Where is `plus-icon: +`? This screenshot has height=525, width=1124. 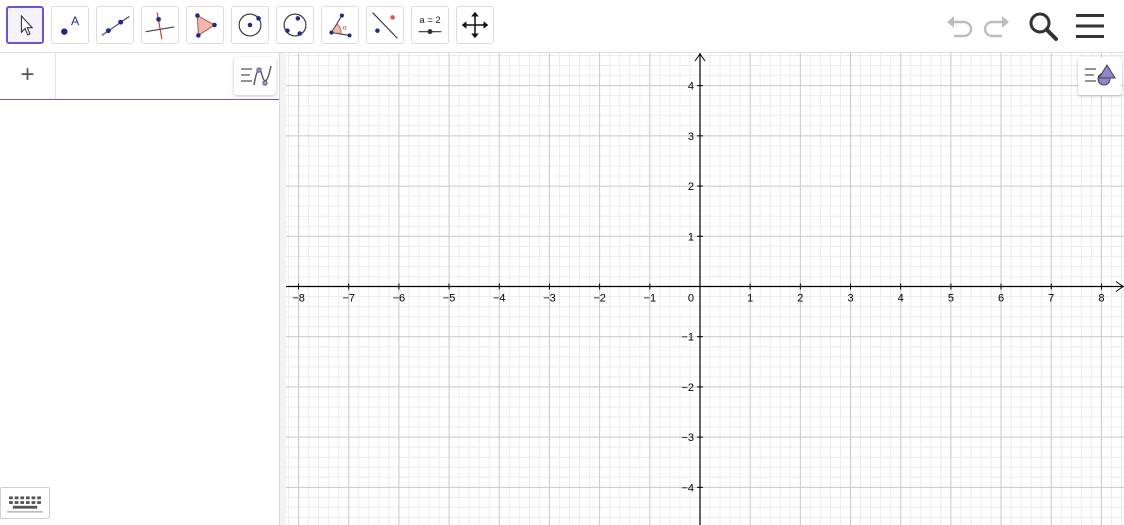 plus-icon: + is located at coordinates (27, 74).